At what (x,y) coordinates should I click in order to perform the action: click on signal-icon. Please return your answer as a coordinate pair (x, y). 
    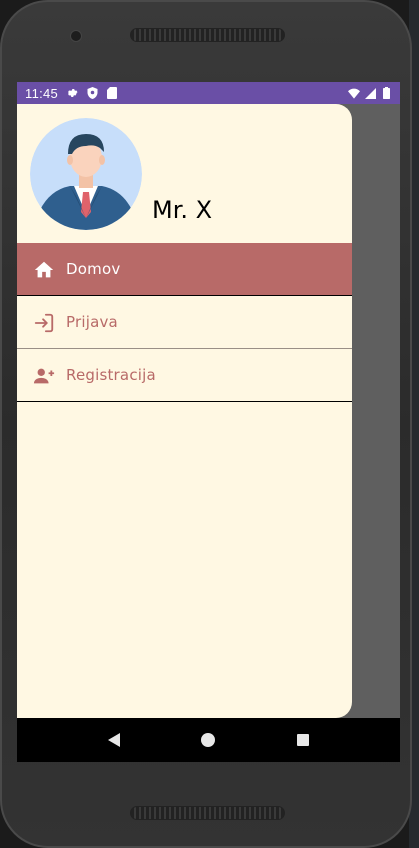
    Looking at the image, I should click on (370, 93).